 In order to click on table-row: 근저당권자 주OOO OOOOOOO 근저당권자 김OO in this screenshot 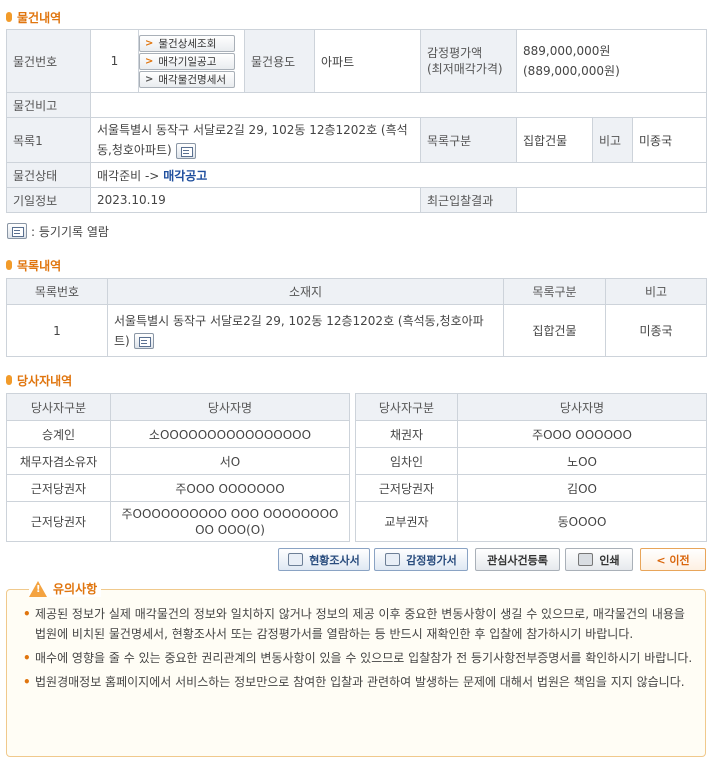, I will do `click(356, 488)`.